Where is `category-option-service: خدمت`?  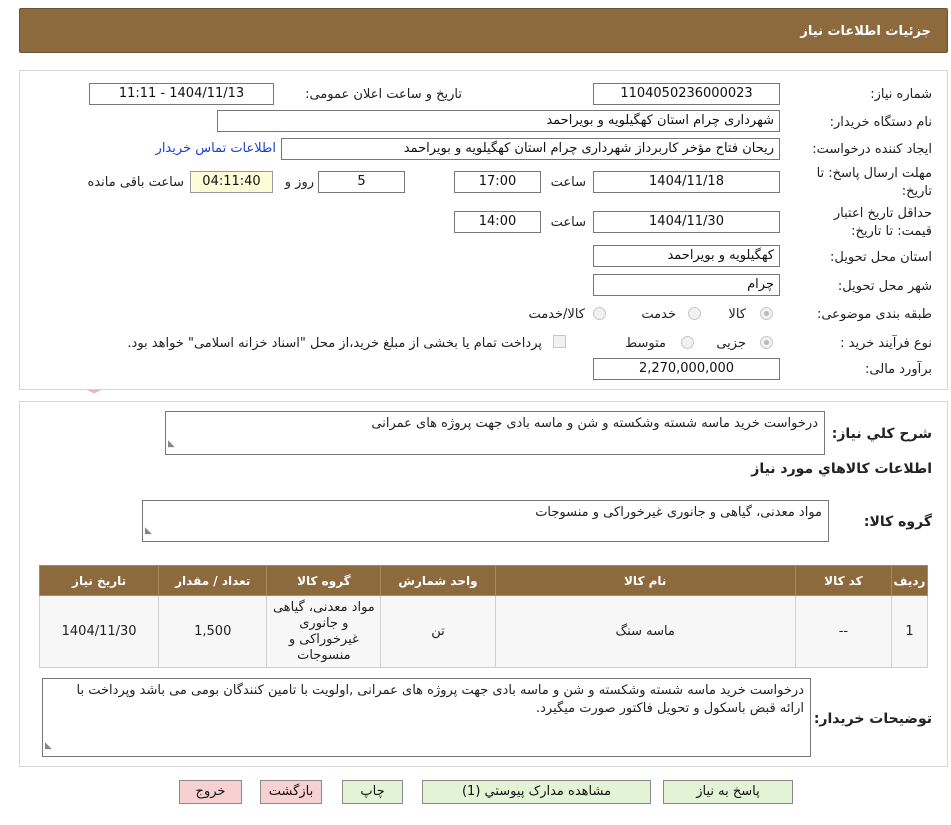 category-option-service: خدمت is located at coordinates (658, 314).